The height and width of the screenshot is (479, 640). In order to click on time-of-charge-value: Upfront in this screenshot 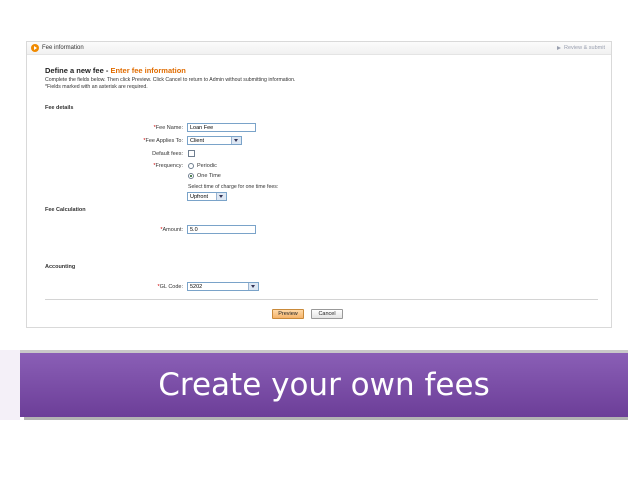, I will do `click(199, 197)`.